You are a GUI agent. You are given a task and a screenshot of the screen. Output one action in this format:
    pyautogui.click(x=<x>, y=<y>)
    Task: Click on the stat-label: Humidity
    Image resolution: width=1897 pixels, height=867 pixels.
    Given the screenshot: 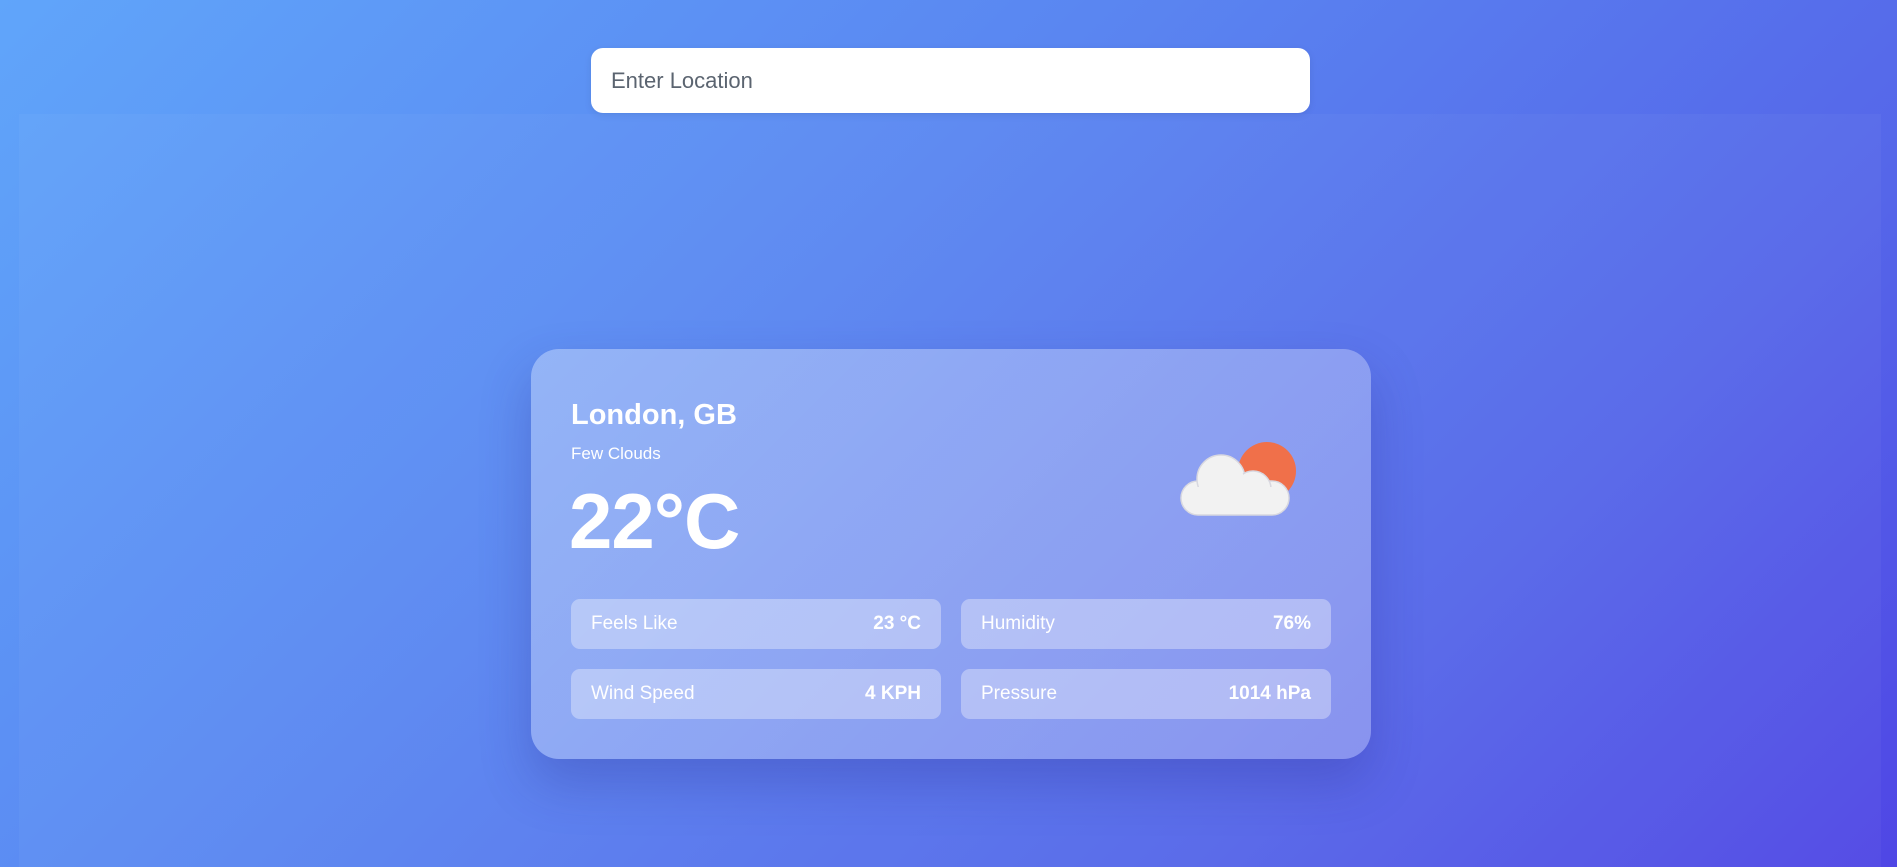 What is the action you would take?
    pyautogui.click(x=1018, y=623)
    